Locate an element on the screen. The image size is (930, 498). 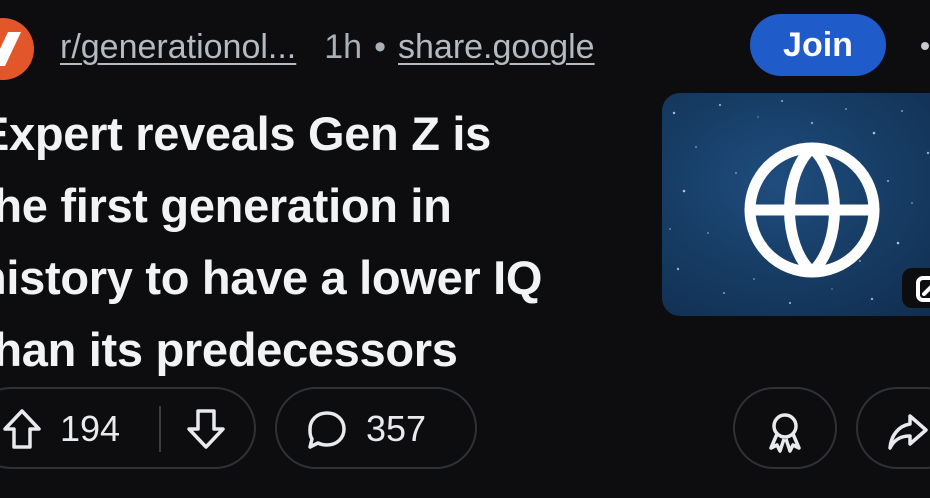
comment-bubble-icon is located at coordinates (327, 430).